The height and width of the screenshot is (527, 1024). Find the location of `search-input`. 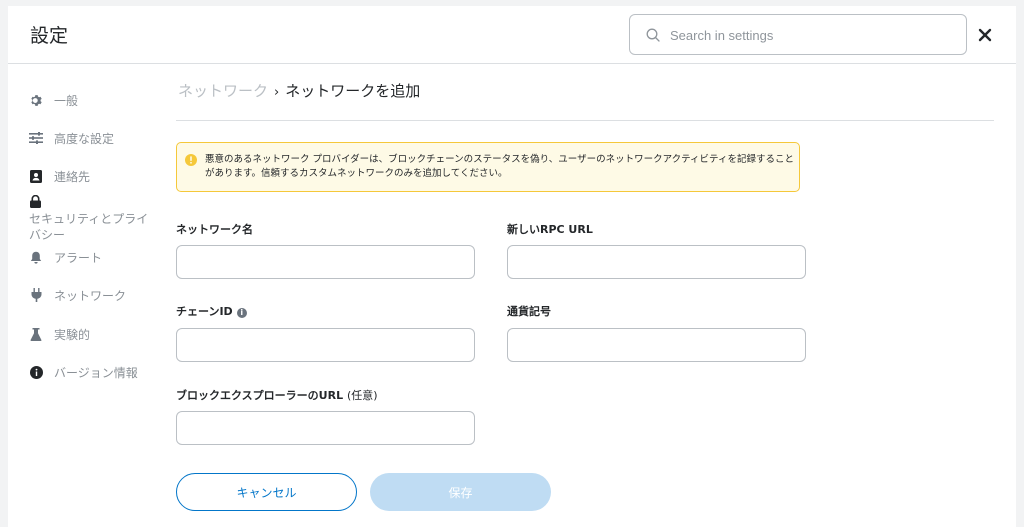

search-input is located at coordinates (810, 35).